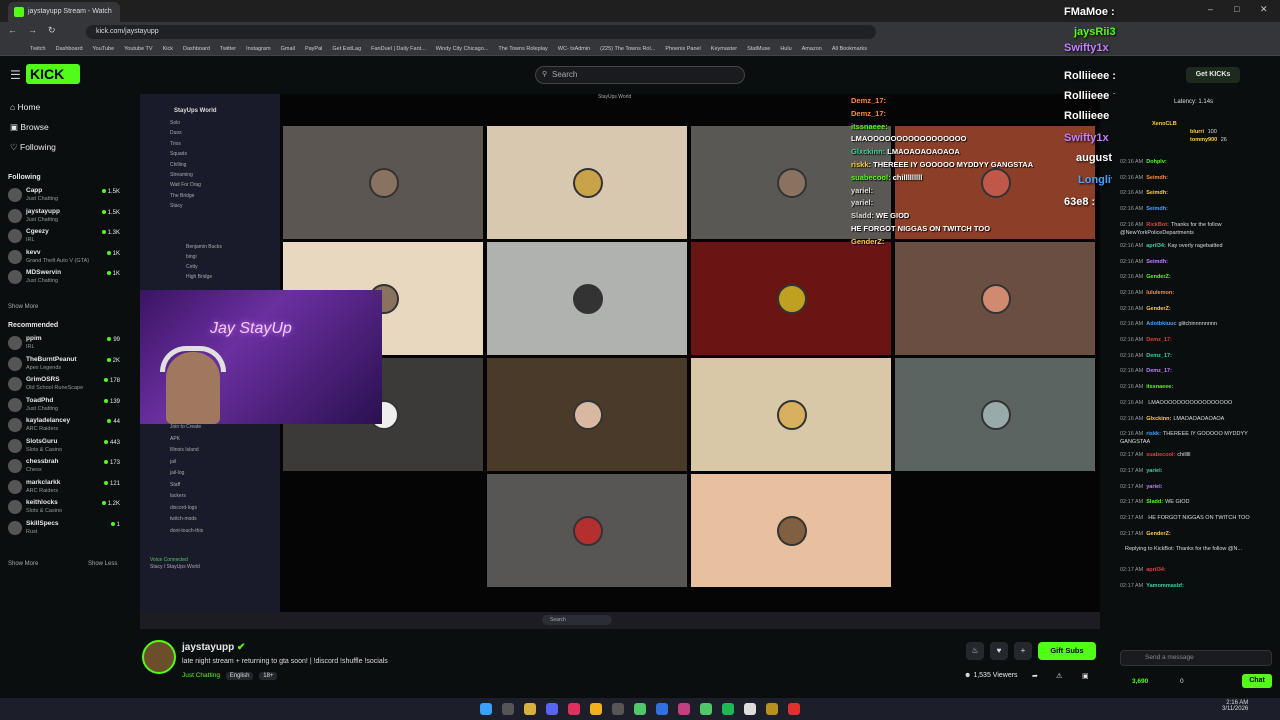  Describe the element at coordinates (1161, 324) in the screenshot. I see `chat-username: Adotbkiuuc` at that location.